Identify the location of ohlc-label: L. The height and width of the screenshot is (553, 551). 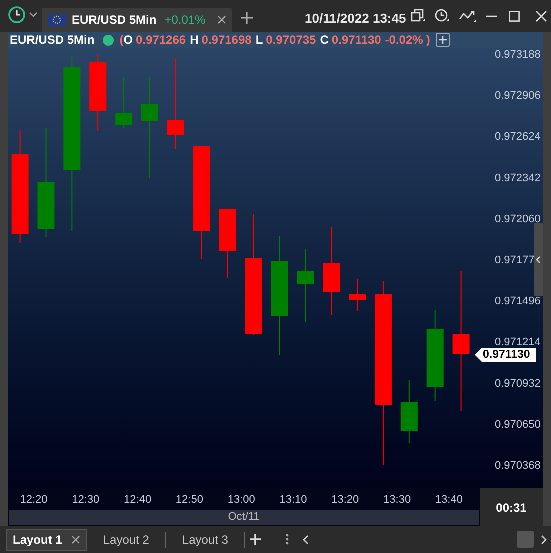
(260, 40).